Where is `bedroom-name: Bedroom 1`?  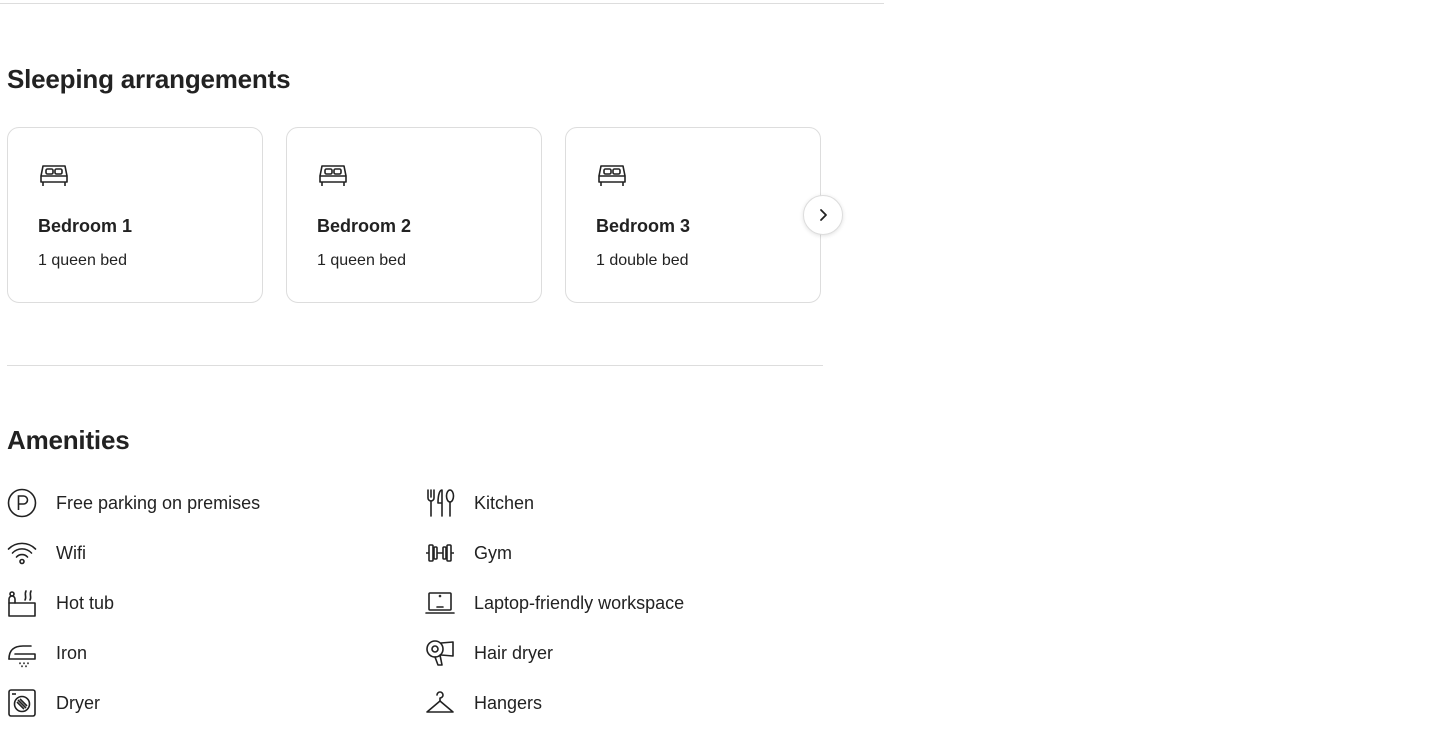
bedroom-name: Bedroom 1 is located at coordinates (85, 226).